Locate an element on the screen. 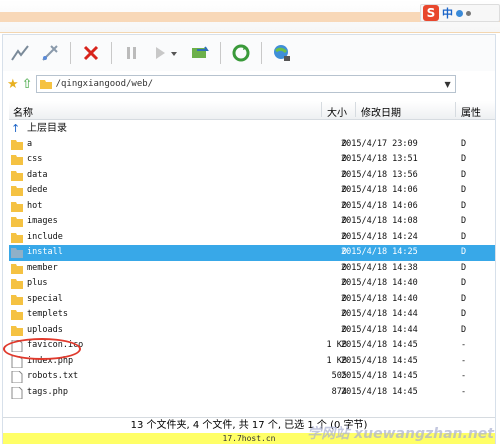 Image resolution: width=500 pixels, height=447 pixels. disconnect-button is located at coordinates (50, 53).